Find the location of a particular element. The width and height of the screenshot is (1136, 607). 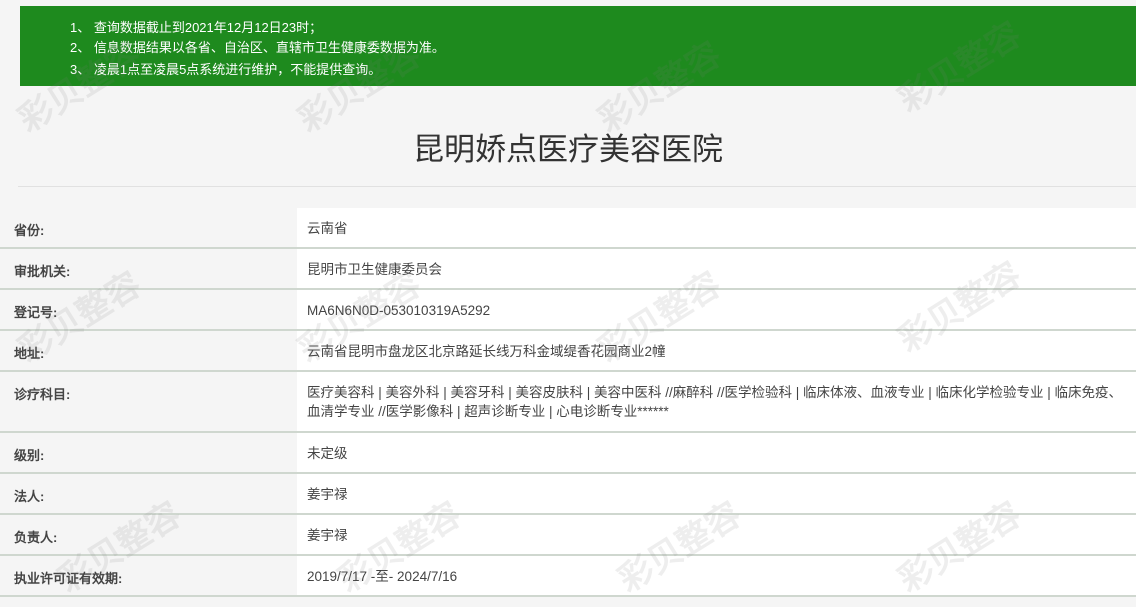

person-in-charge-label: 负责人: is located at coordinates (148, 534).